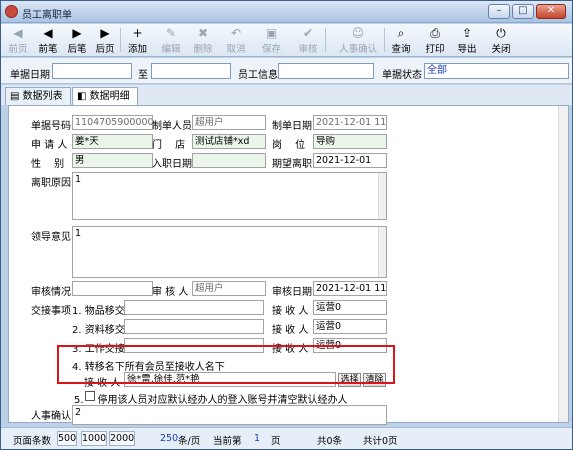  What do you see at coordinates (137, 40) in the screenshot?
I see `add-button: + 添加` at bounding box center [137, 40].